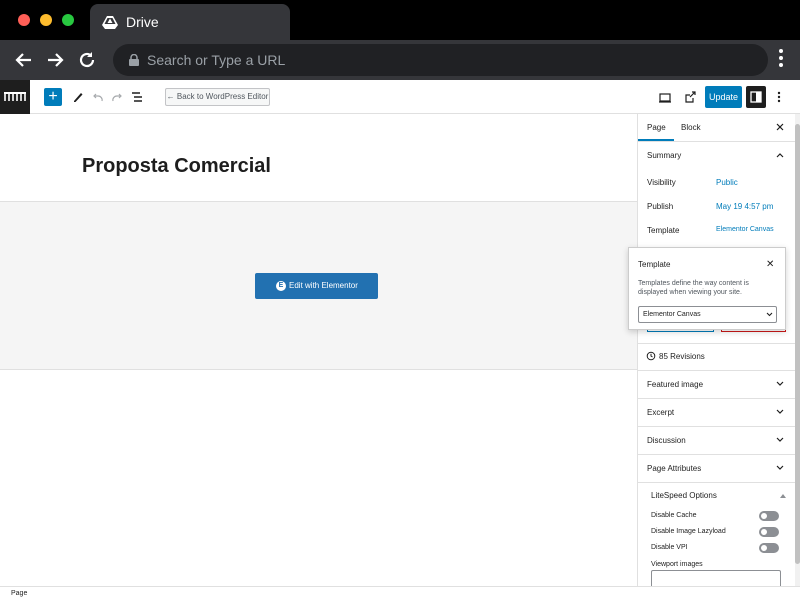 This screenshot has height=600, width=800. Describe the element at coordinates (783, 495) in the screenshot. I see `caret-up-icon` at that location.